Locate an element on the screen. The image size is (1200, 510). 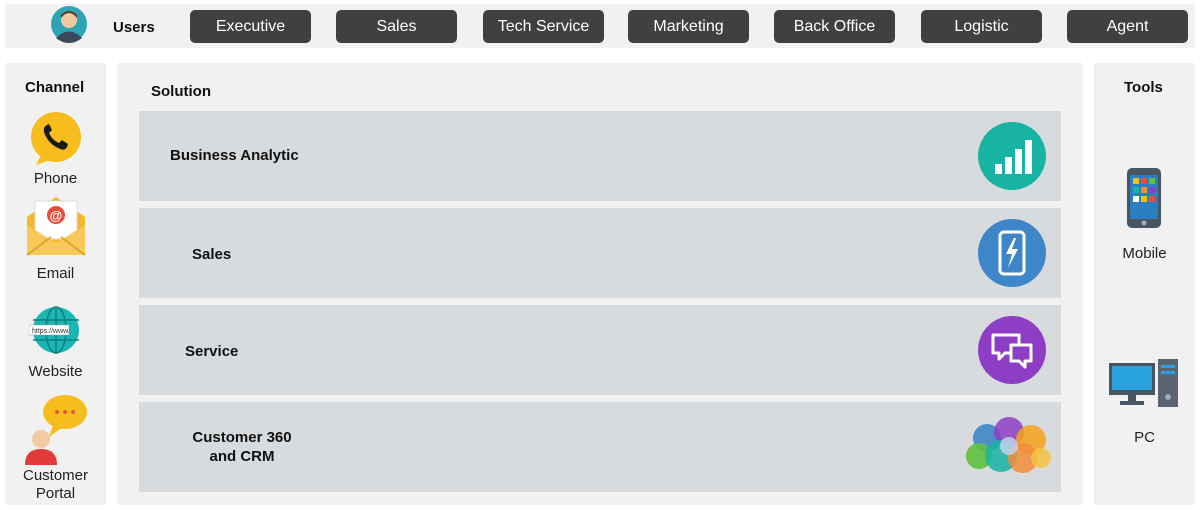
mobile-lightning-icon is located at coordinates (1012, 253).